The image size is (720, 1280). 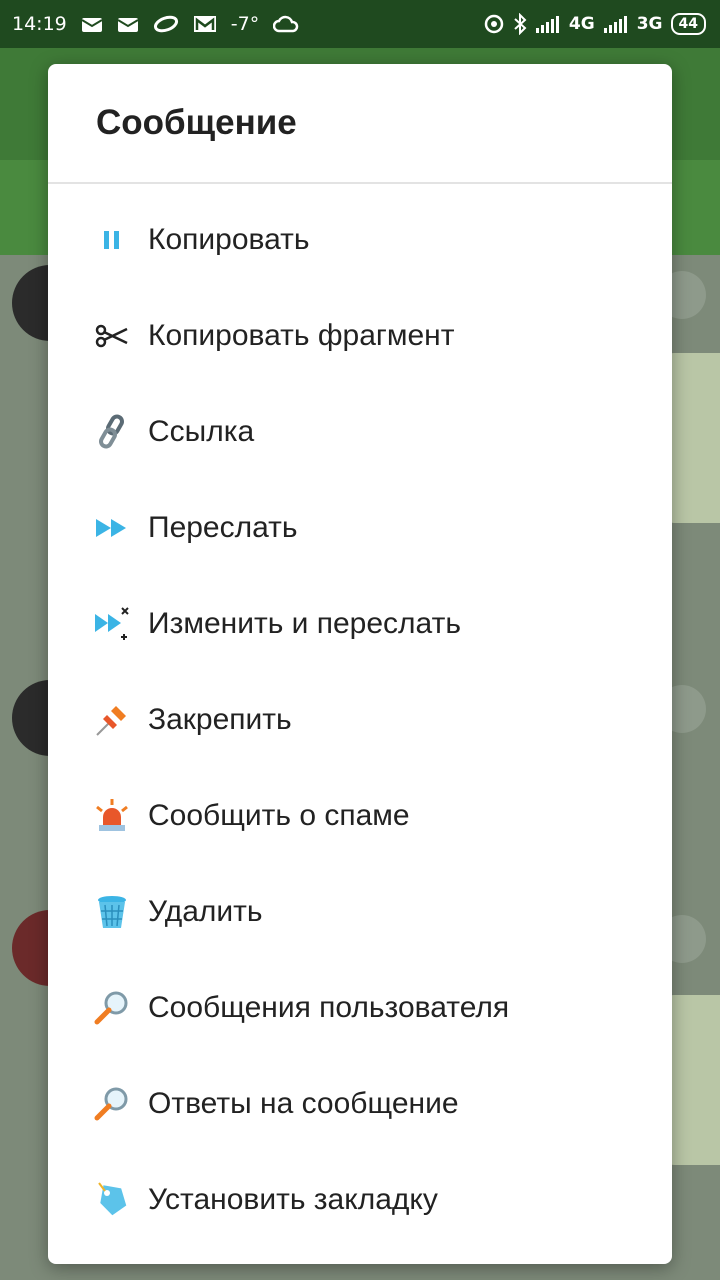 I want to click on link-icon, so click(x=112, y=432).